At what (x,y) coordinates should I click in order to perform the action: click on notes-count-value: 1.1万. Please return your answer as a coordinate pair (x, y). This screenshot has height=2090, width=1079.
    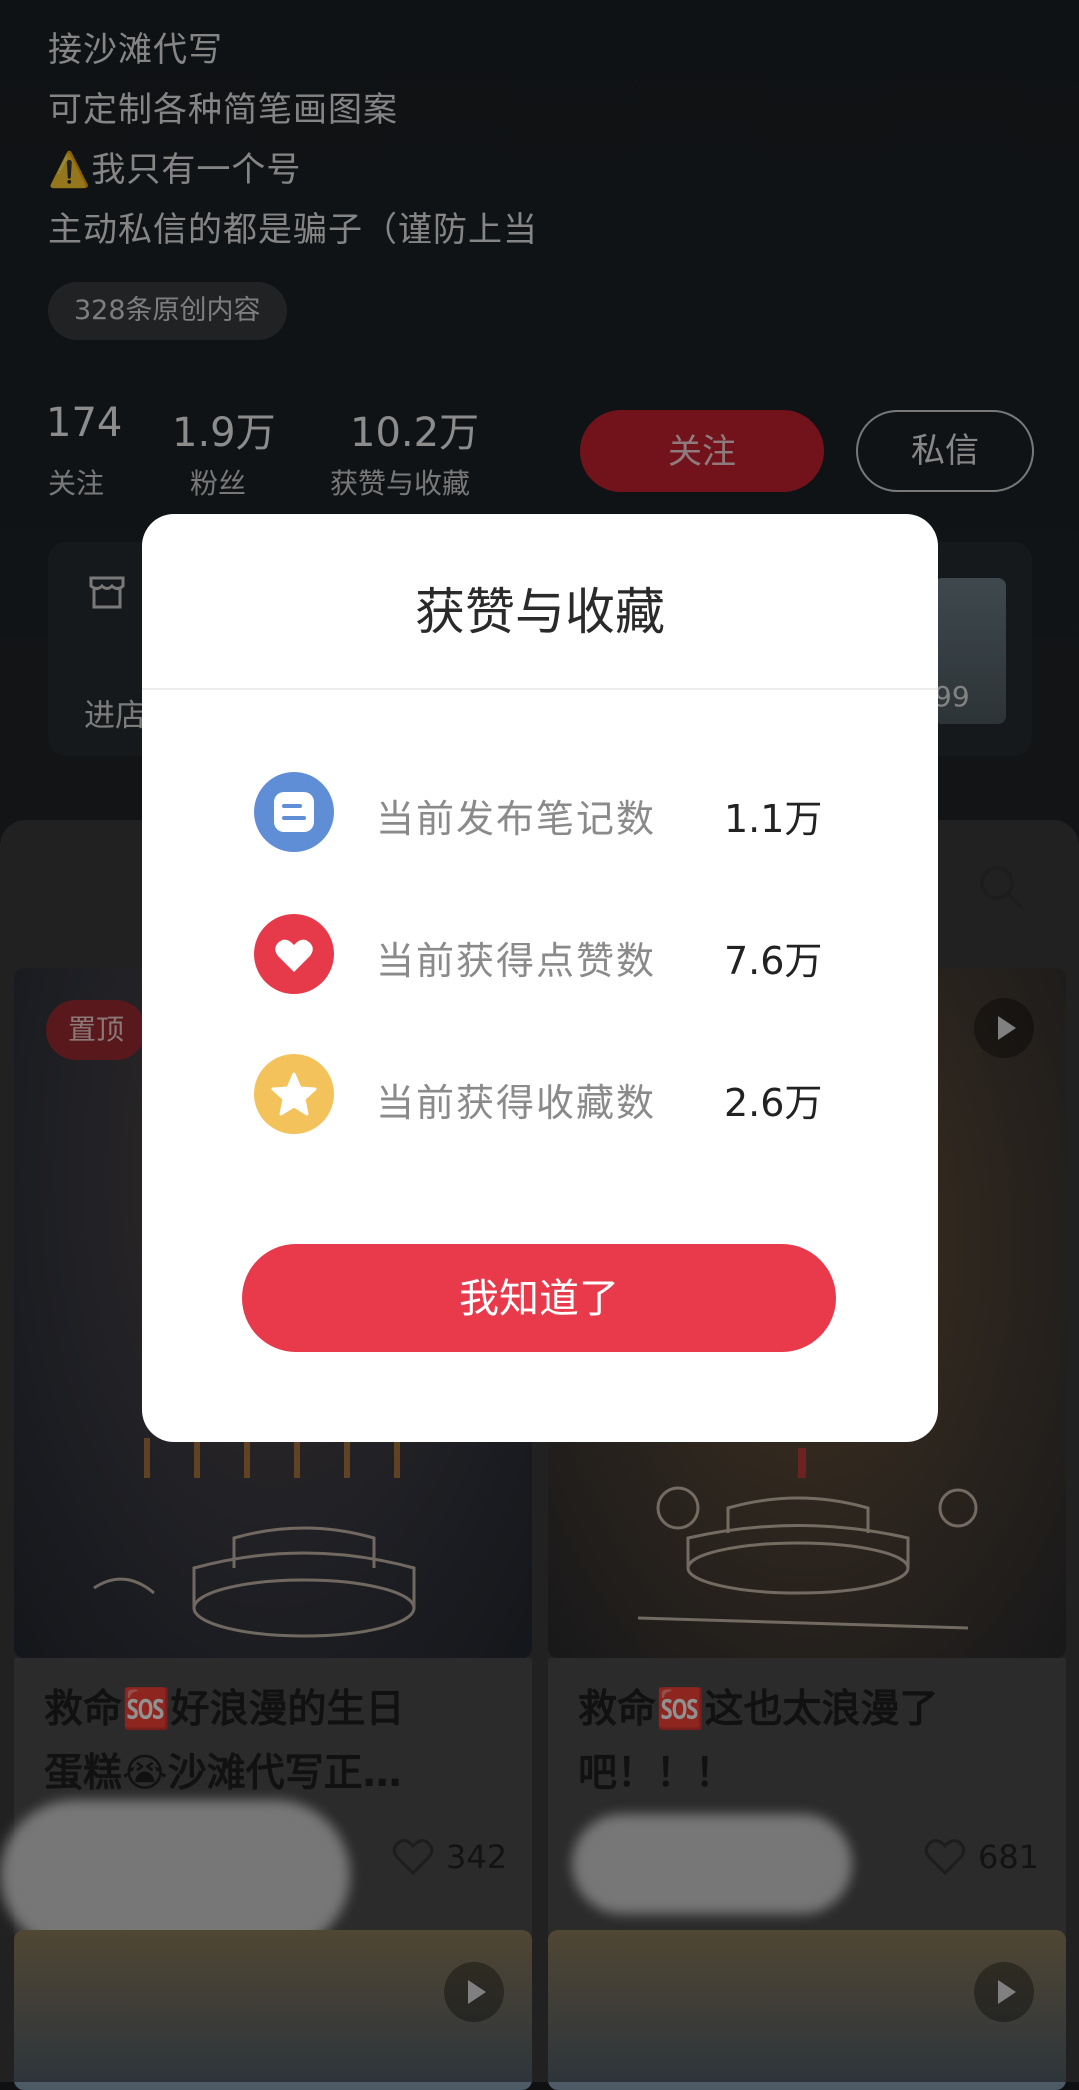
    Looking at the image, I should click on (773, 819).